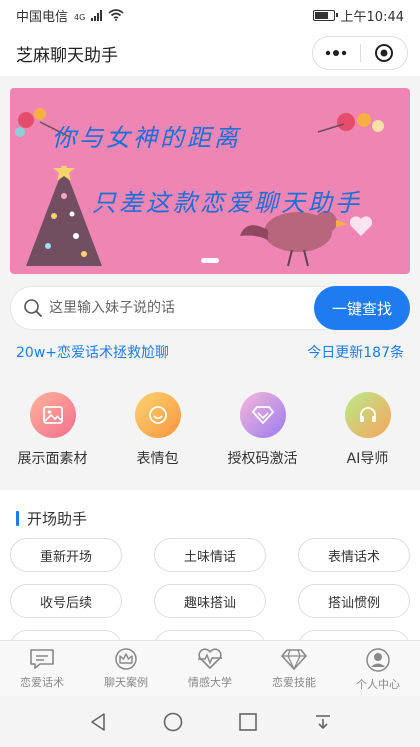 Image resolution: width=420 pixels, height=747 pixels. I want to click on more-dots-icon, so click(336, 53).